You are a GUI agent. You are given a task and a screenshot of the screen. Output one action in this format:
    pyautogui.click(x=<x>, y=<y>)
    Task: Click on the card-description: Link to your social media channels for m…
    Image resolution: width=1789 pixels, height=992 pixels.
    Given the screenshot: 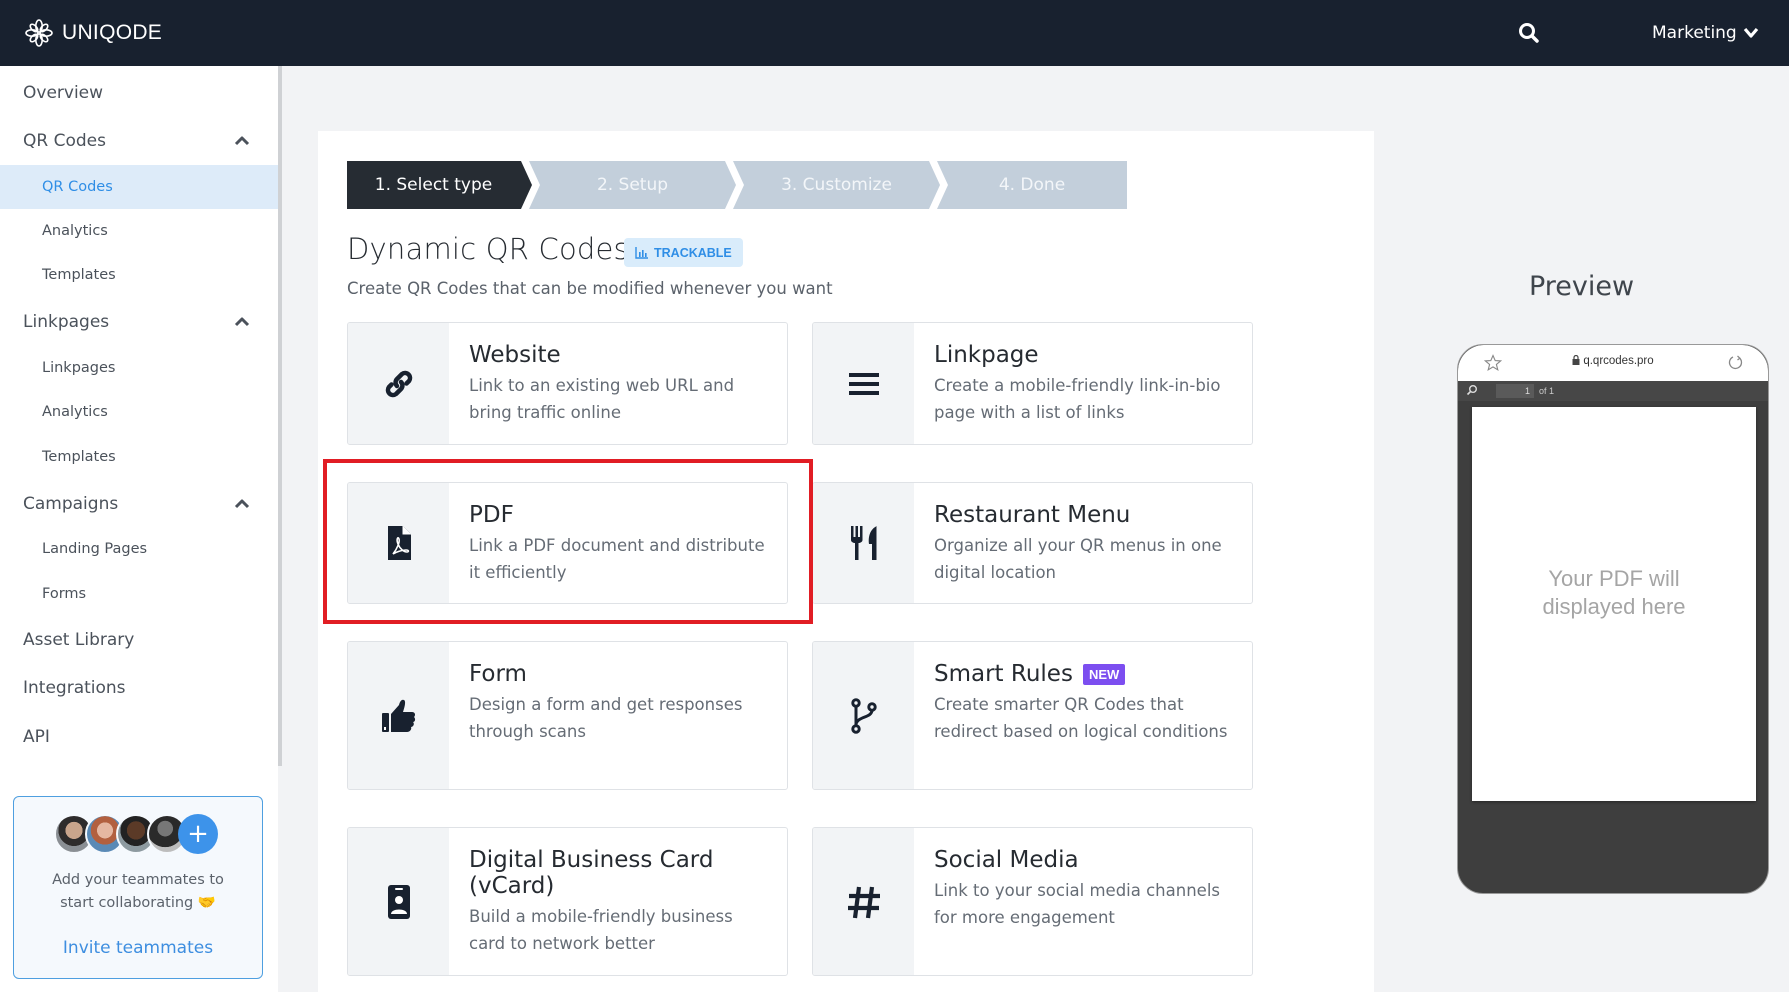 What is the action you would take?
    pyautogui.click(x=1077, y=904)
    